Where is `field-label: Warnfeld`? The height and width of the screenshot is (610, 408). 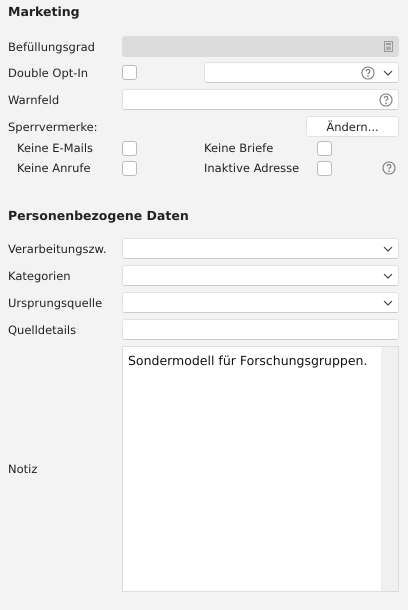
field-label: Warnfeld is located at coordinates (34, 99).